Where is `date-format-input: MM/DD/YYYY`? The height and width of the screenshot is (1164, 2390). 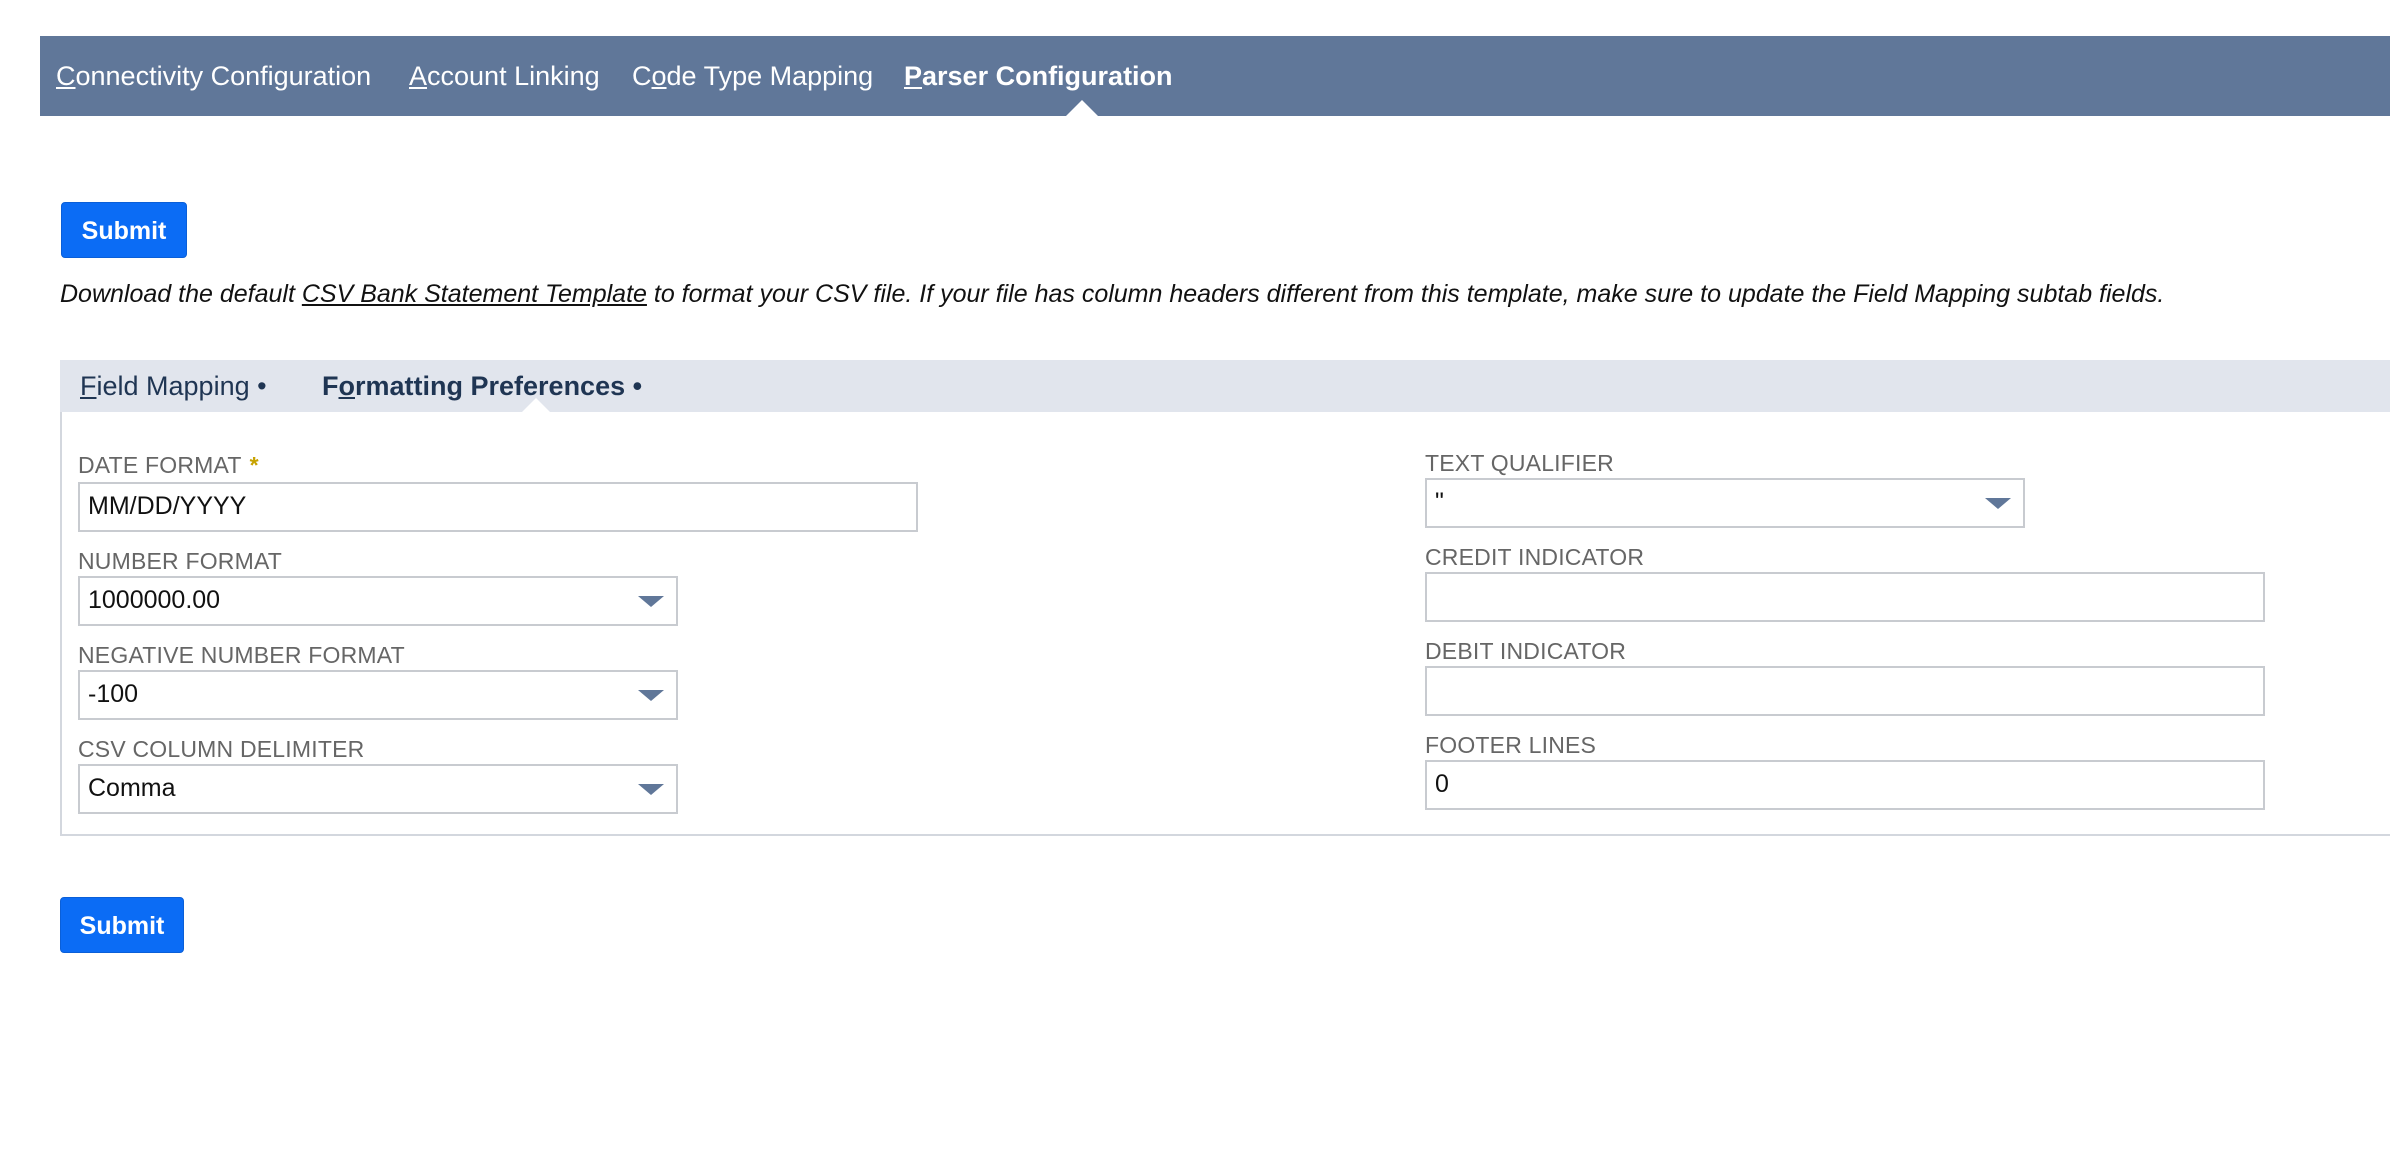
date-format-input: MM/DD/YYYY is located at coordinates (498, 507).